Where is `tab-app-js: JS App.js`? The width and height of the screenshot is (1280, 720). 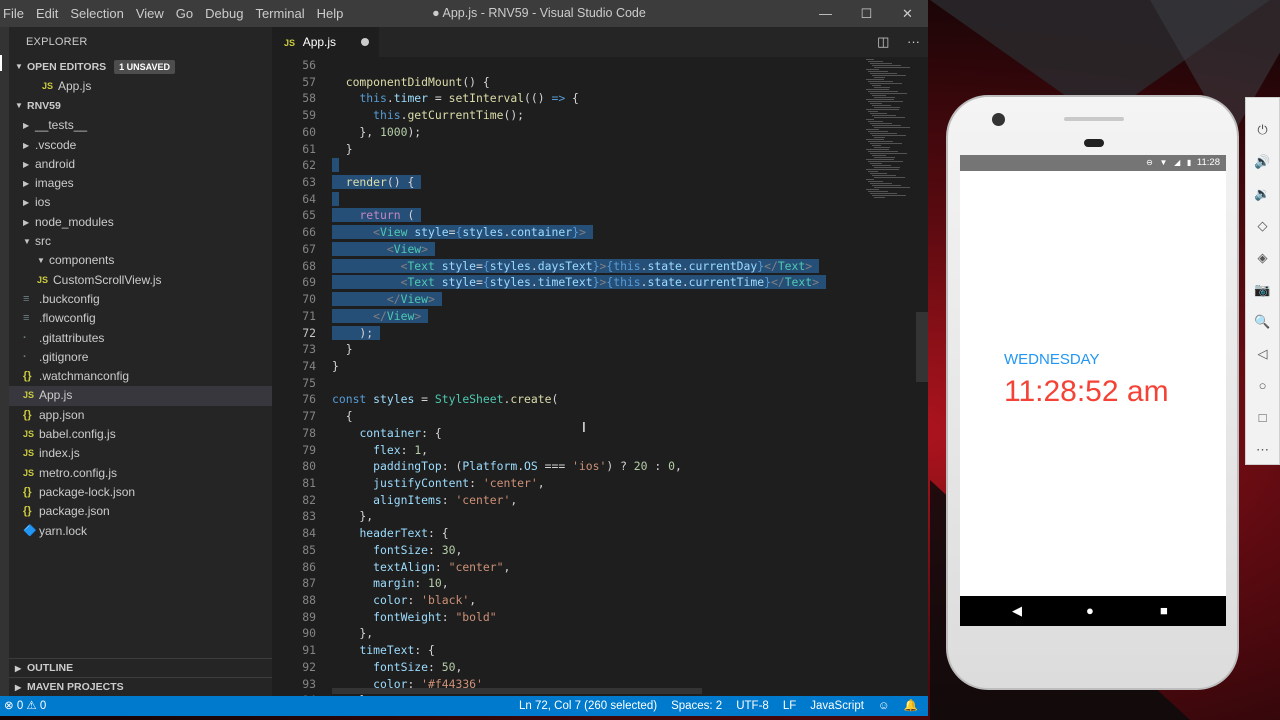
tab-app-js: JS App.js is located at coordinates (325, 42).